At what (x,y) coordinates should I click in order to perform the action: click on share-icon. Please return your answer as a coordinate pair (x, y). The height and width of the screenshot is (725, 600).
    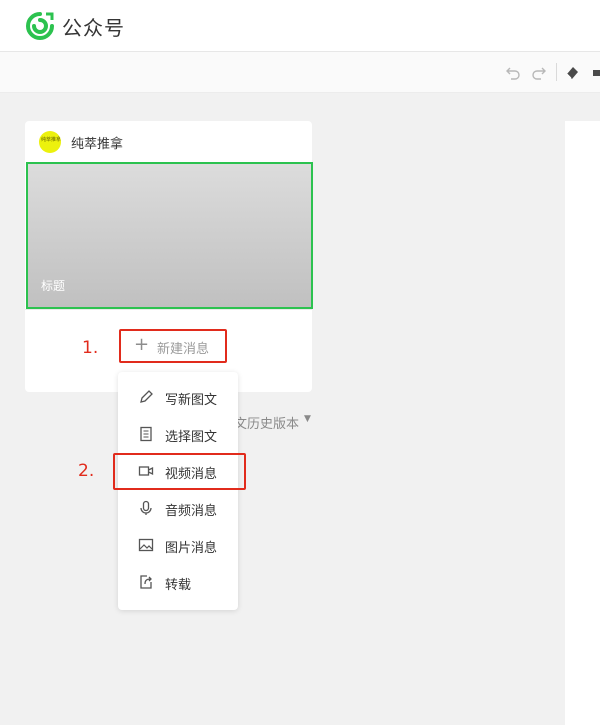
    Looking at the image, I should click on (146, 582).